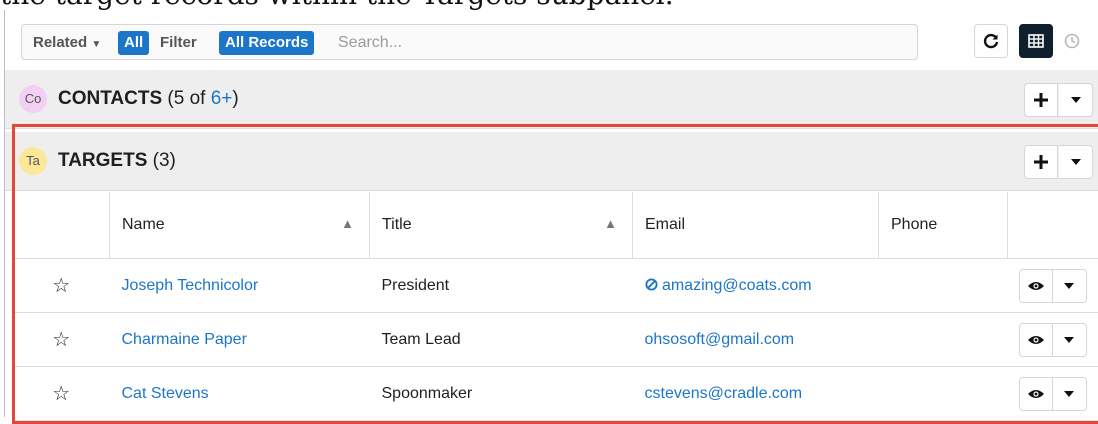  What do you see at coordinates (266, 43) in the screenshot?
I see `filter-all-records-pill: All Records` at bounding box center [266, 43].